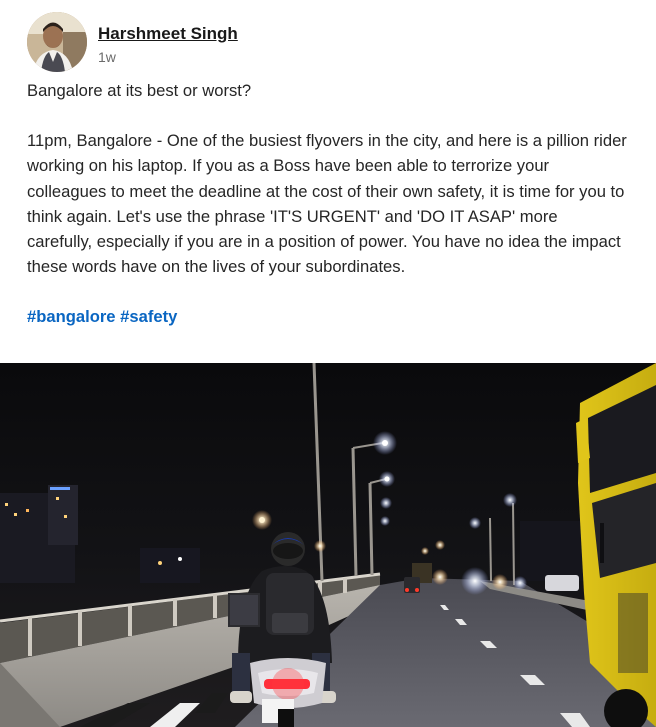 This screenshot has height=727, width=656. I want to click on author-info: Harshmeet Singh 1w, so click(168, 45).